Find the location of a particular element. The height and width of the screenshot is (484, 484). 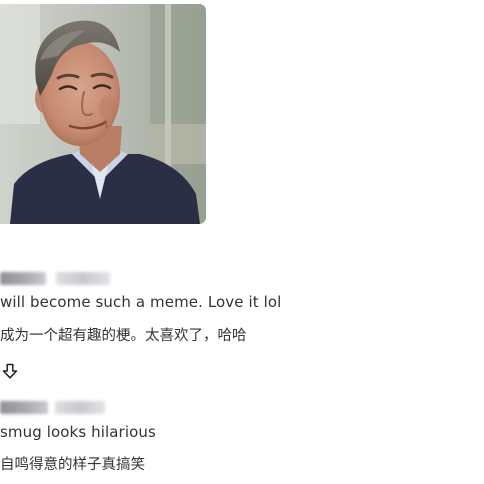

downvote-button is located at coordinates (10, 371).